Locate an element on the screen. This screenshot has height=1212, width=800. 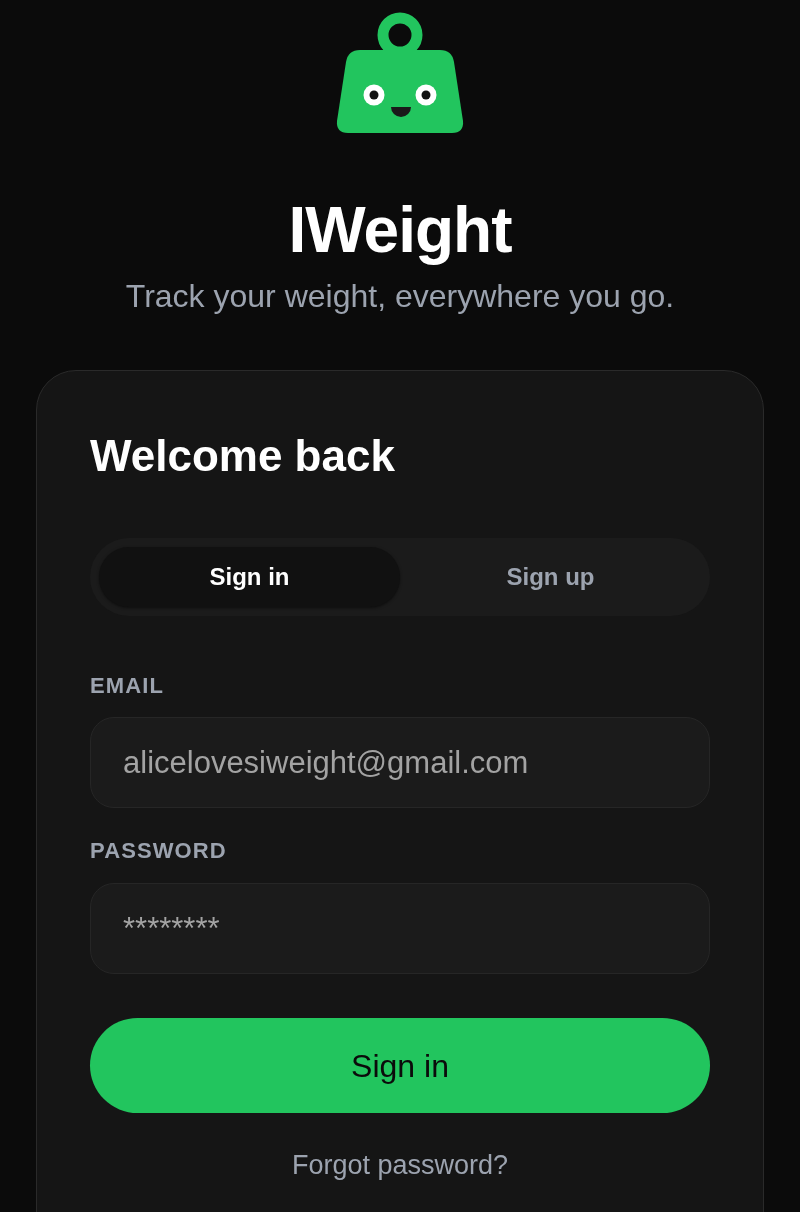
input-field: alicelovesiweight@gmail.com is located at coordinates (400, 762).